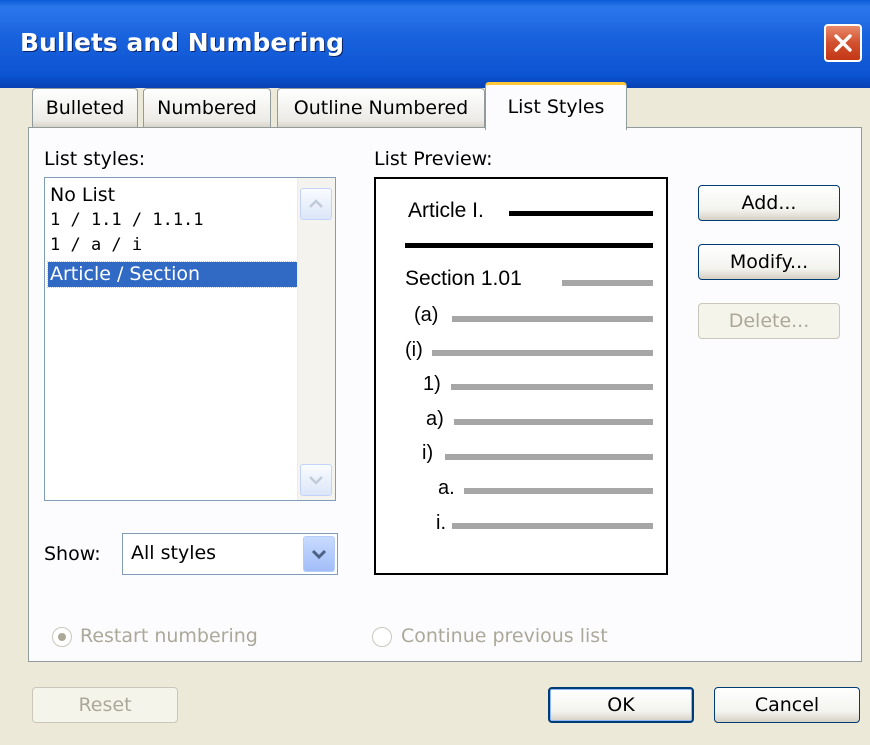 Image resolution: width=870 pixels, height=745 pixels. I want to click on list-item: No List, so click(173, 195).